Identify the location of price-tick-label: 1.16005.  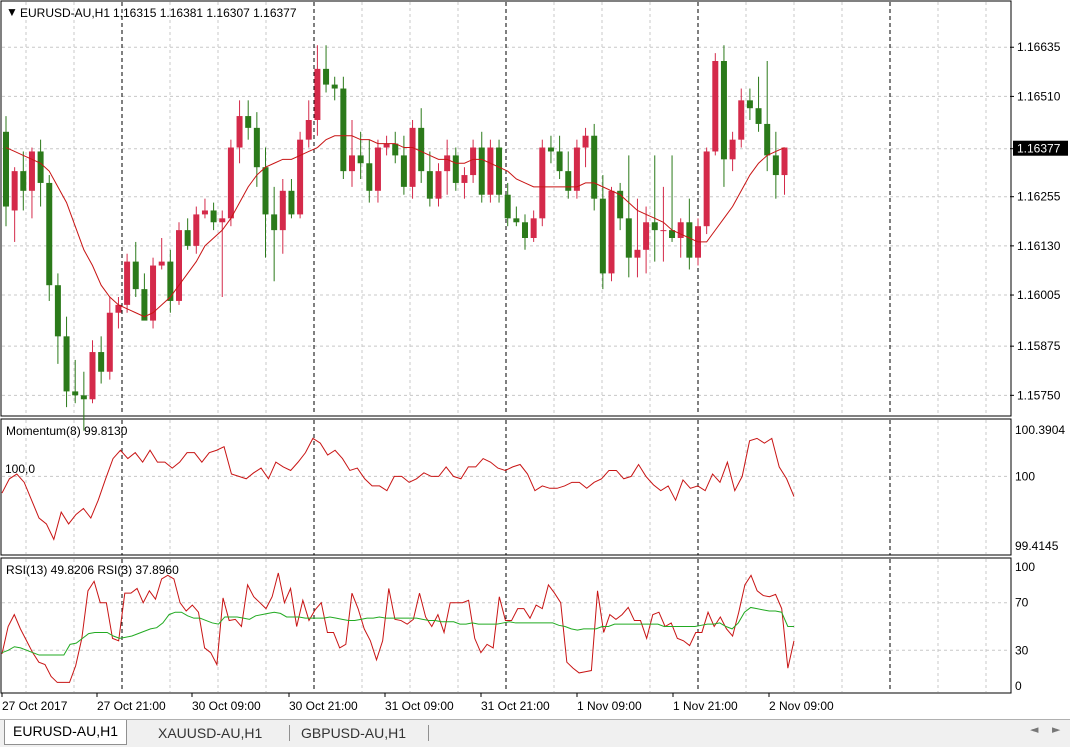
(1039, 295).